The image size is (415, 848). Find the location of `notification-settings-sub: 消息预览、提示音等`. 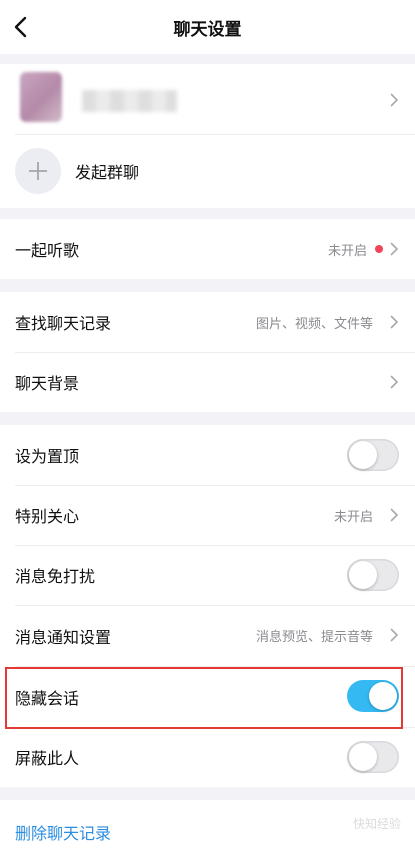

notification-settings-sub: 消息预览、提示音等 is located at coordinates (314, 637).